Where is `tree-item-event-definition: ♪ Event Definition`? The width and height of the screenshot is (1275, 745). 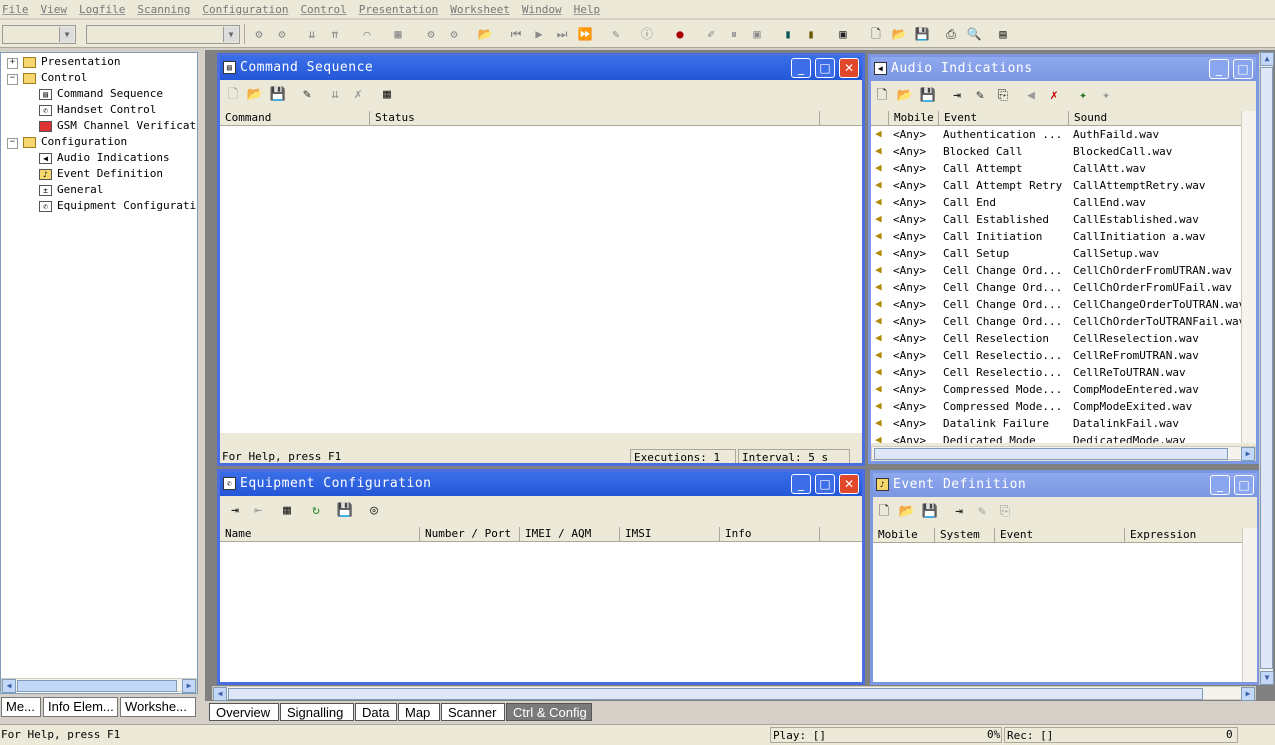
tree-item-event-definition: ♪ Event Definition is located at coordinates (101, 174).